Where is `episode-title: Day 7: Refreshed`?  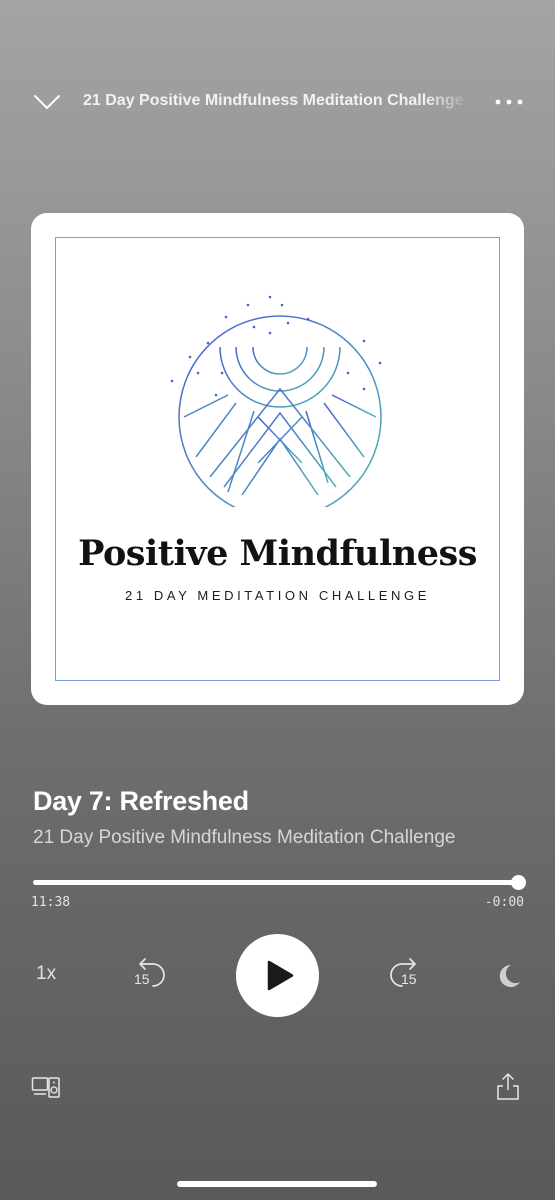
episode-title: Day 7: Refreshed is located at coordinates (141, 801).